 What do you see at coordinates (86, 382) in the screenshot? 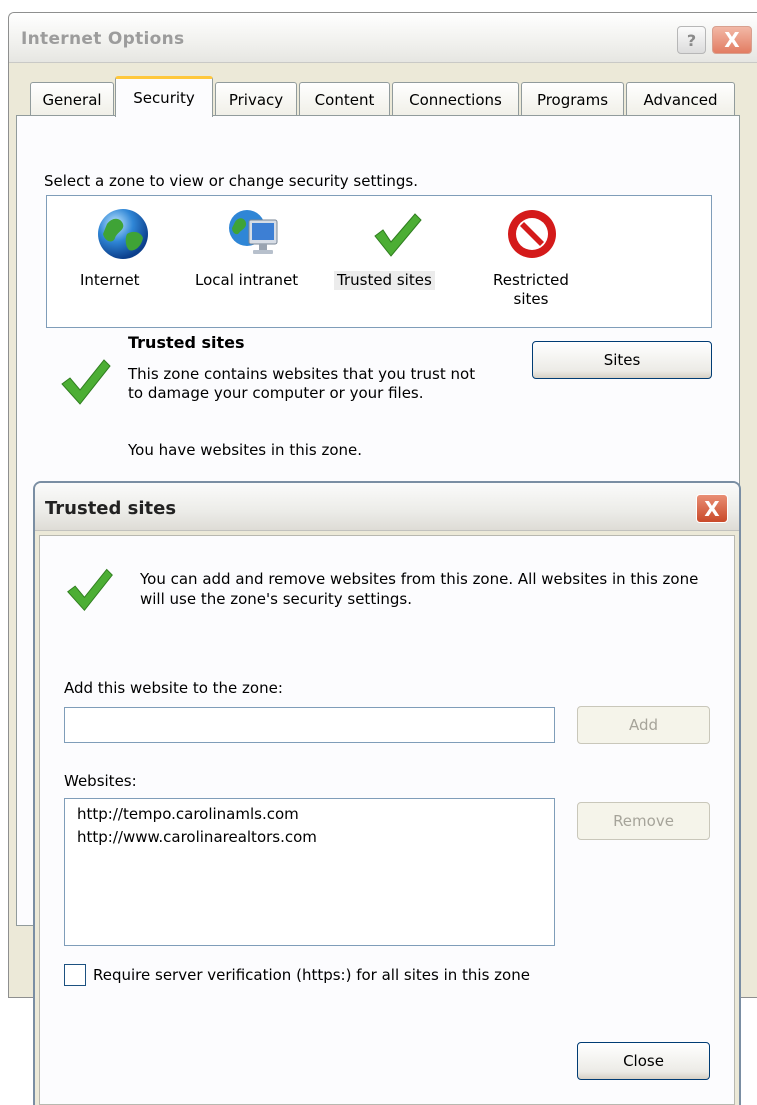
I see `trusted-sites-large-checkmark-icon` at bounding box center [86, 382].